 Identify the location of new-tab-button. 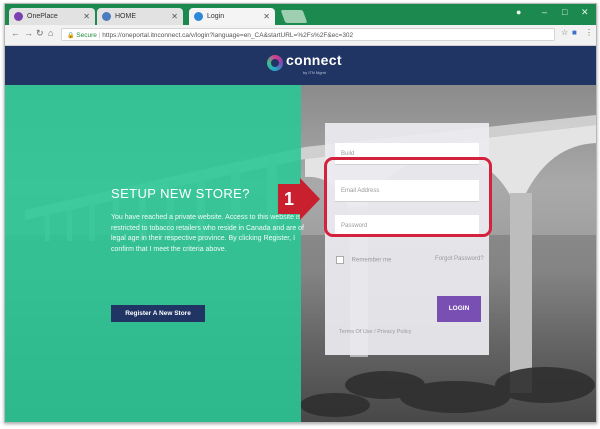
(294, 16).